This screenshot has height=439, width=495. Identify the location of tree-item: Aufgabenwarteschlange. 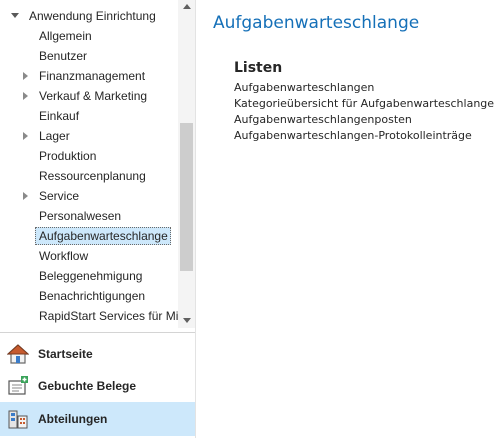
(89, 236).